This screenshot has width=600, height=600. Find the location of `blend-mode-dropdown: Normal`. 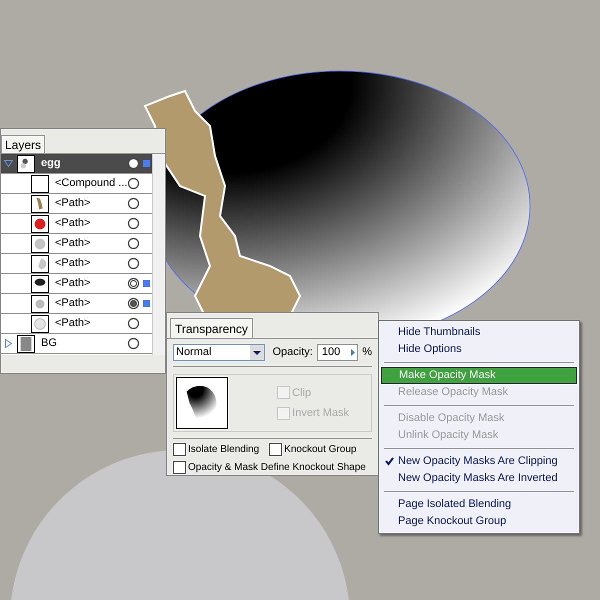

blend-mode-dropdown: Normal is located at coordinates (219, 352).